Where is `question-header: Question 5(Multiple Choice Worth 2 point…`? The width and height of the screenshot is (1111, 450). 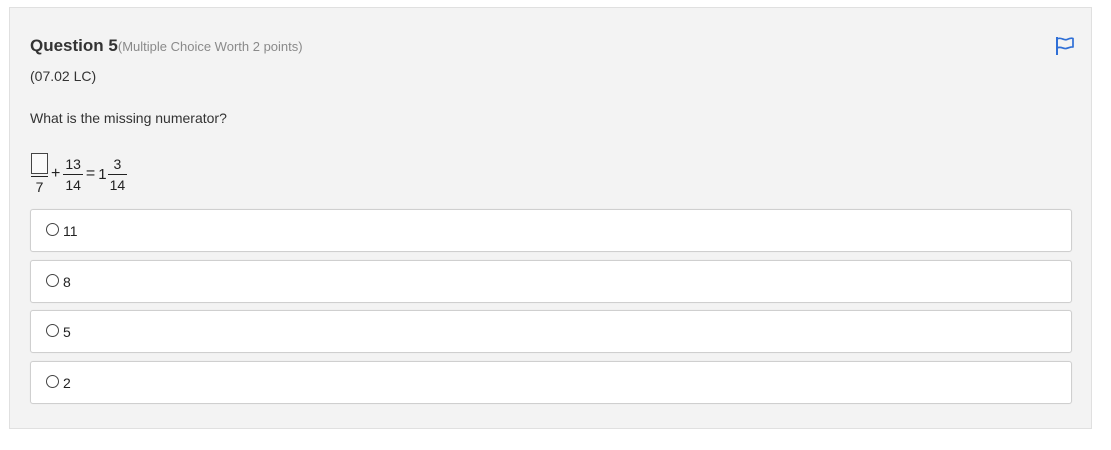
question-header: Question 5(Multiple Choice Worth 2 point… is located at coordinates (166, 46).